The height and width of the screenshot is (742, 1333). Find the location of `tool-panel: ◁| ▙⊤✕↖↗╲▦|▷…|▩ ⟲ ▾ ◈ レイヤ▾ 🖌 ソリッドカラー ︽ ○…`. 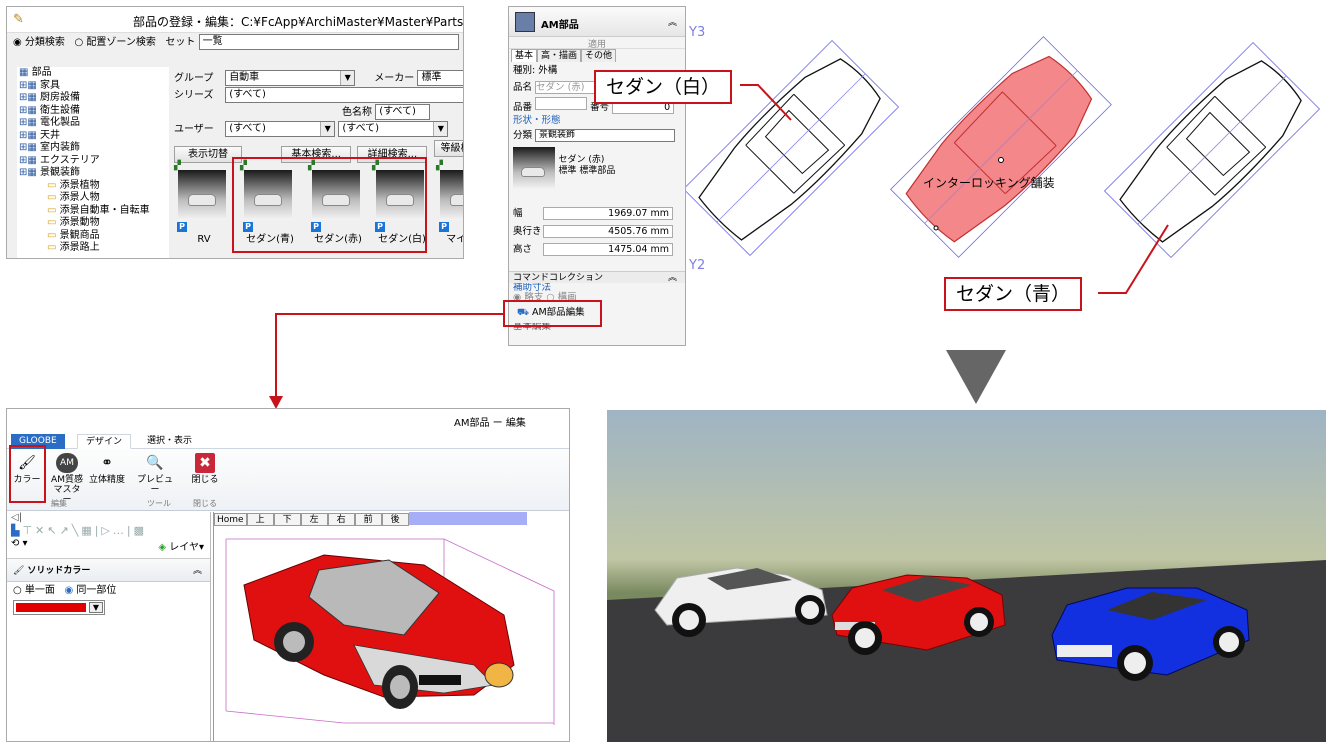

tool-panel: ◁| ▙⊤✕↖↗╲▦|▷…|▩ ⟲ ▾ ◈ レイヤ▾ 🖌 ソリッドカラー ︽ ○… is located at coordinates (109, 626).